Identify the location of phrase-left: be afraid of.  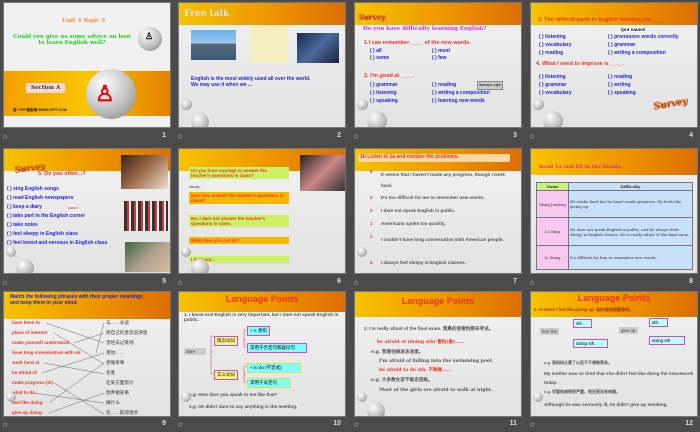
(24, 372).